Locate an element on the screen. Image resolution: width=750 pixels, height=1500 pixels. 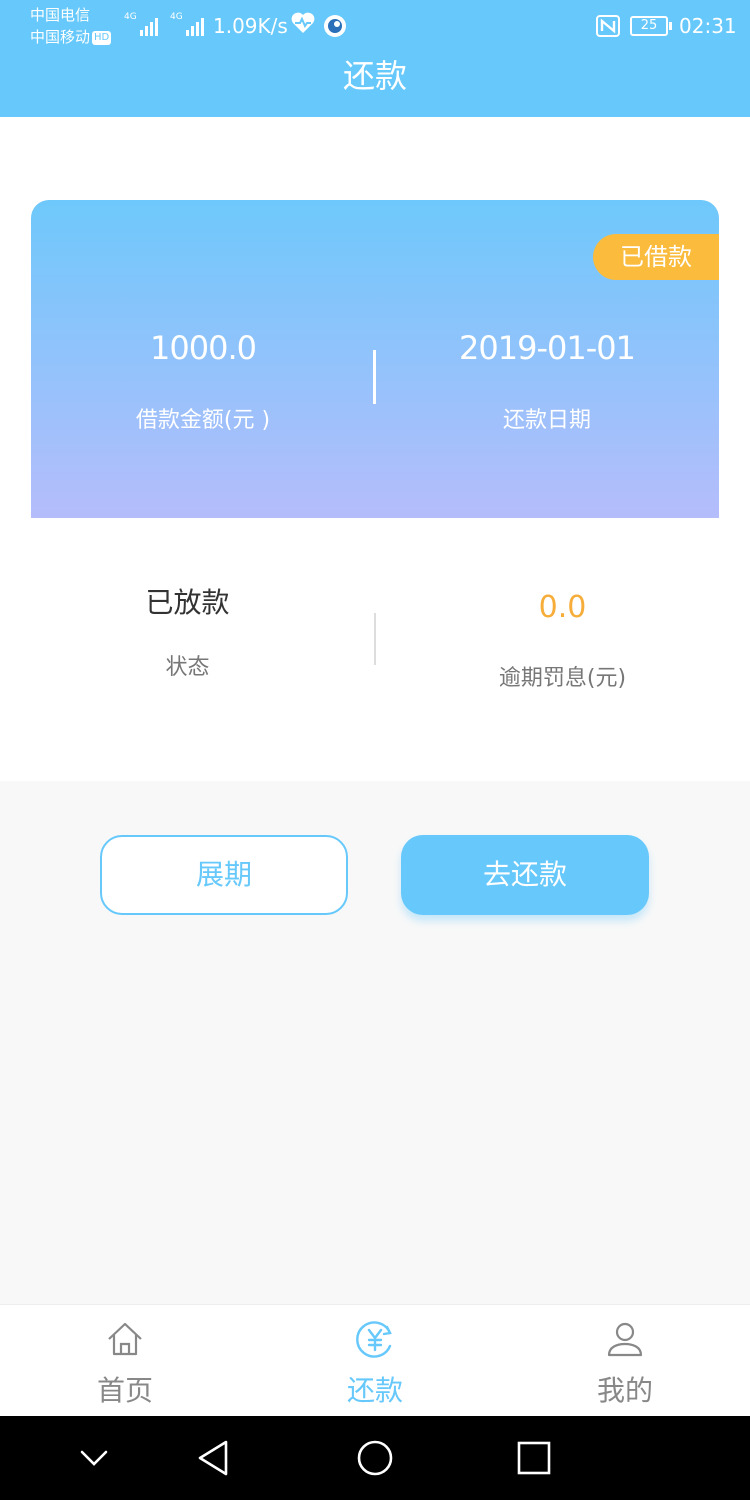
penalty-value: 0.0 is located at coordinates (562, 607).